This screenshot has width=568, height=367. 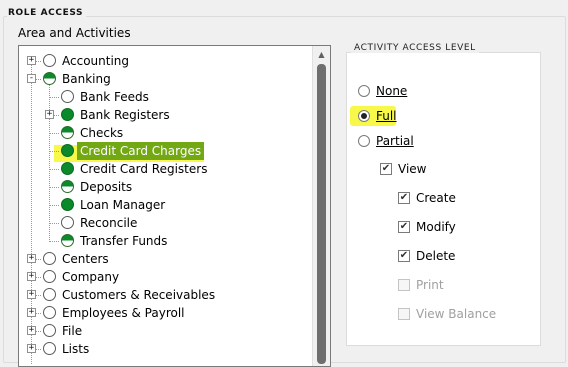 I want to click on tree-item-label: Credit Card Registers, so click(x=144, y=169).